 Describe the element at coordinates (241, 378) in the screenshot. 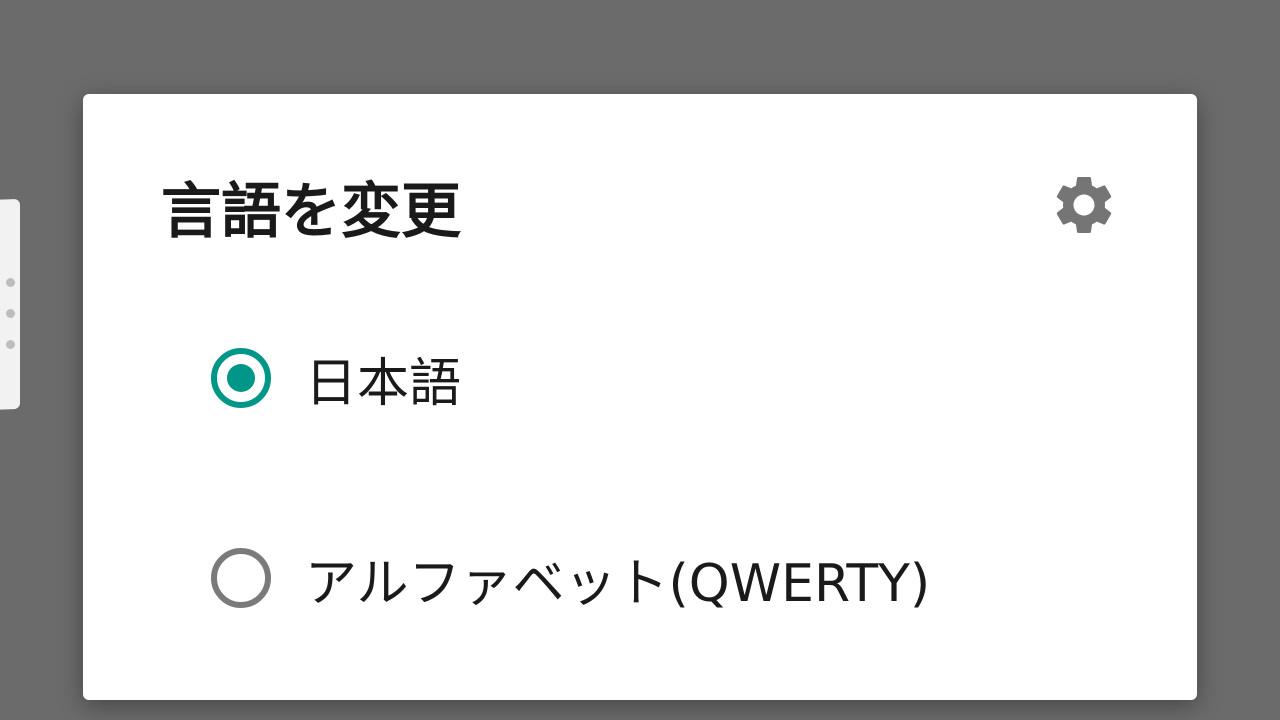

I see `radio-button-selected` at that location.